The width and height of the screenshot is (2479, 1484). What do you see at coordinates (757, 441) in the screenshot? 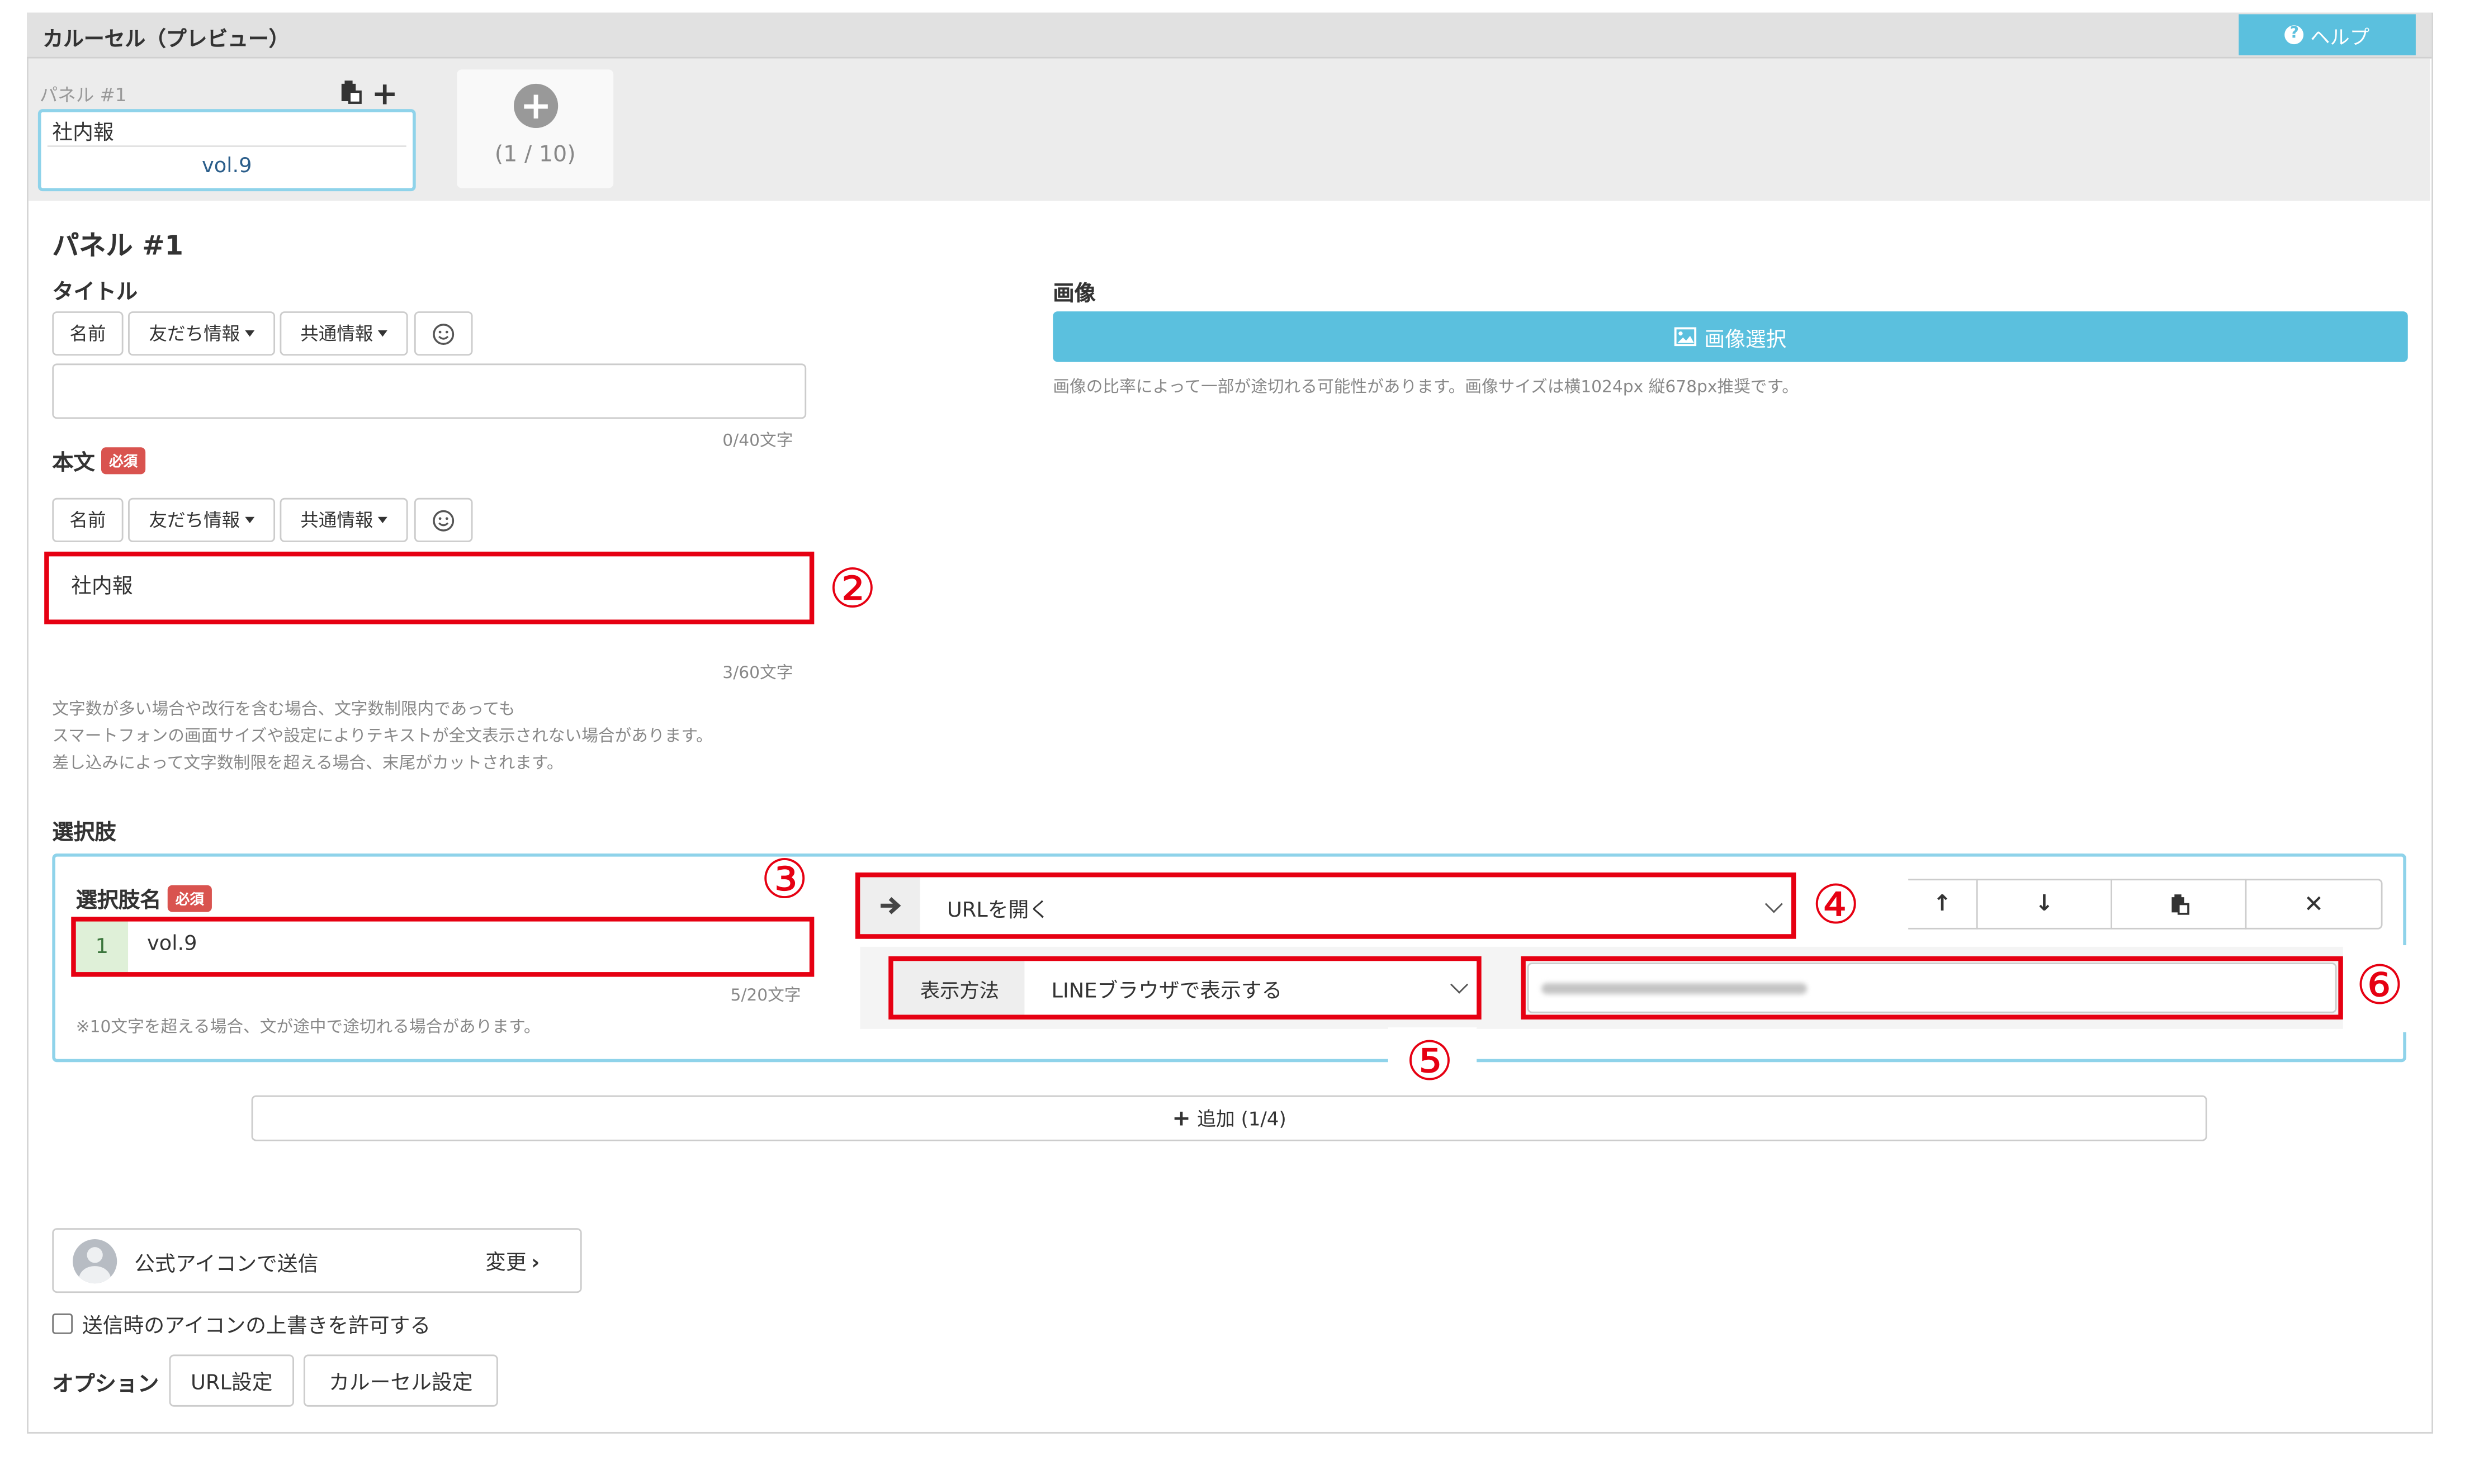
I see `title-counter: 0/40文字` at bounding box center [757, 441].